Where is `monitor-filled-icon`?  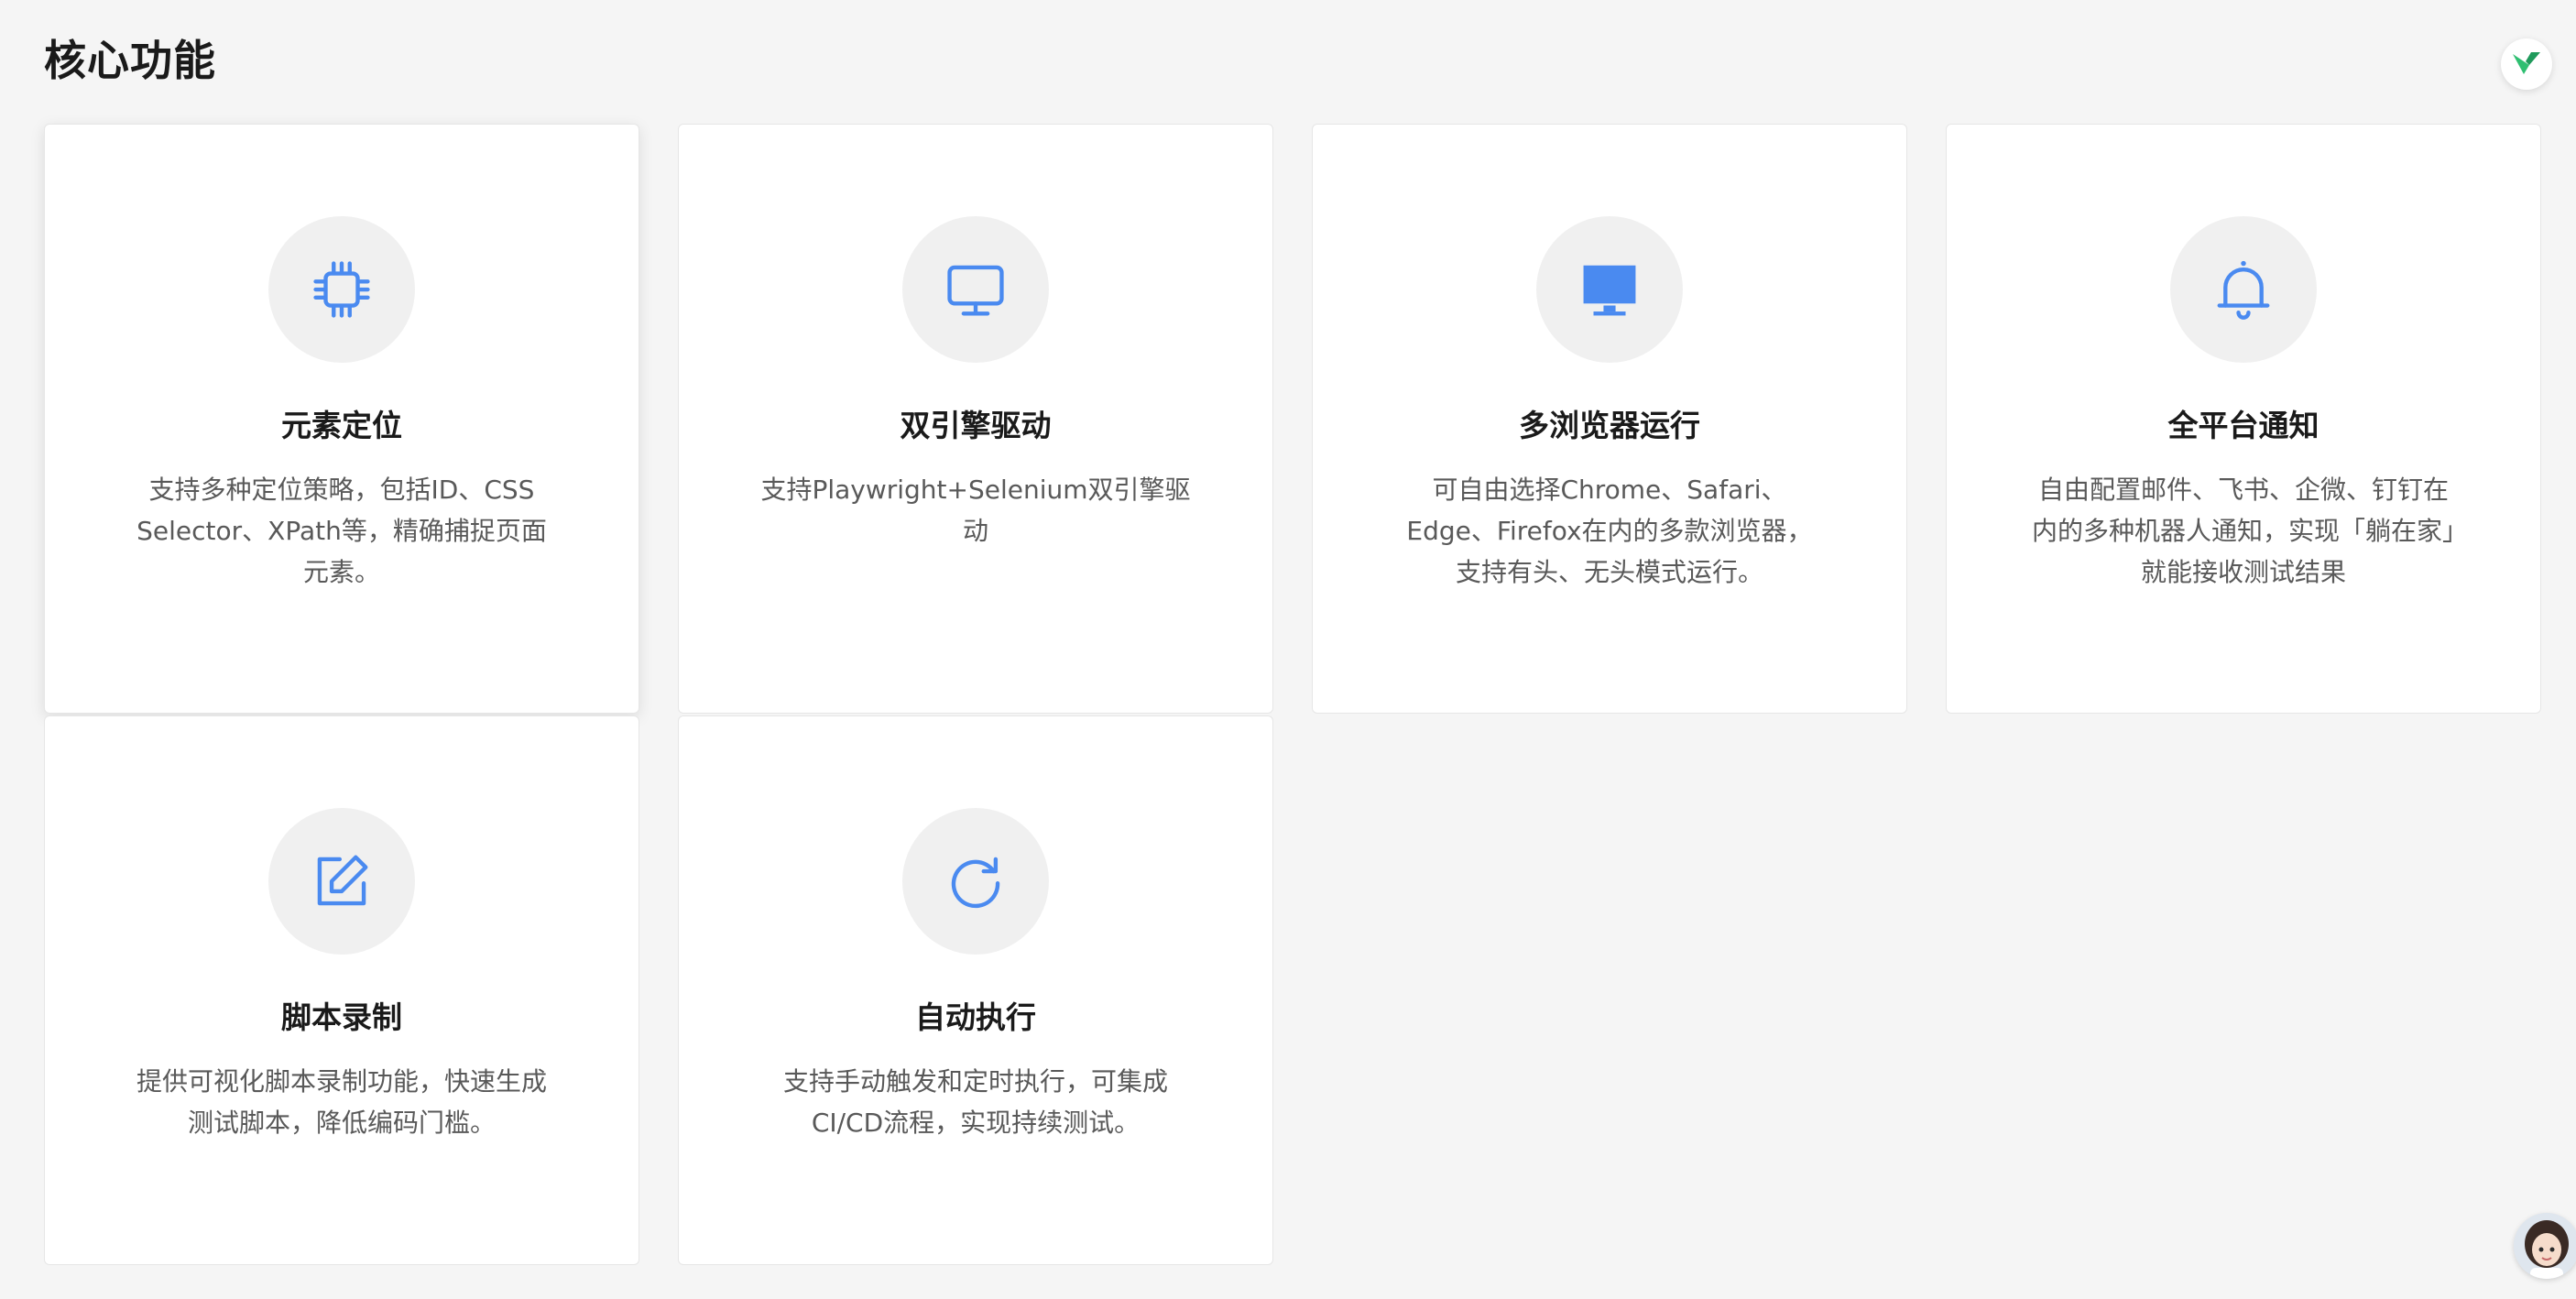 monitor-filled-icon is located at coordinates (1610, 291).